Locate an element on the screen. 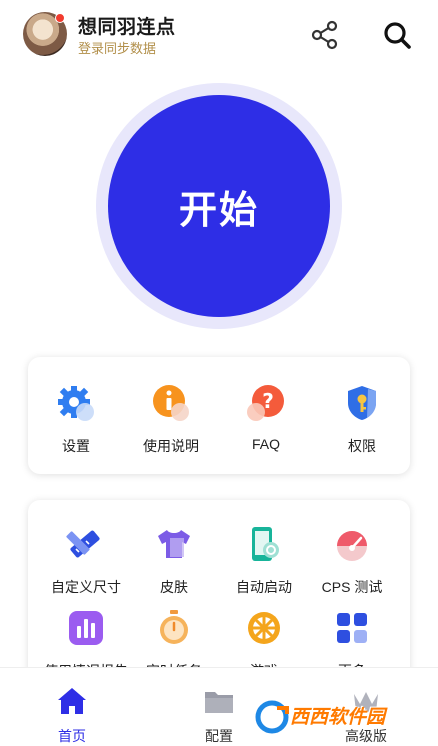  login-sync-link: 登录同步数据 is located at coordinates (117, 47).